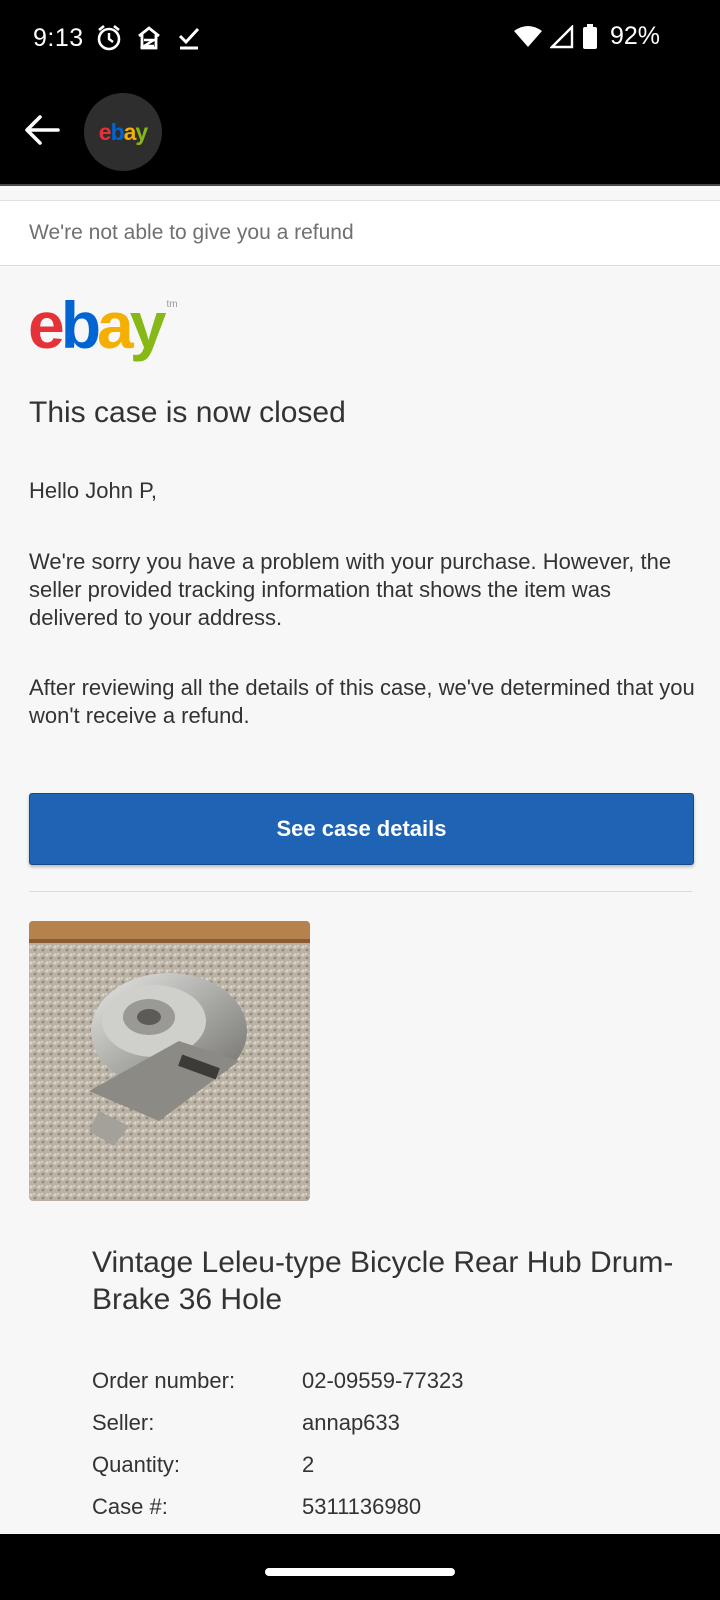  I want to click on subject-bar: We're not able to give you a refund, so click(360, 233).